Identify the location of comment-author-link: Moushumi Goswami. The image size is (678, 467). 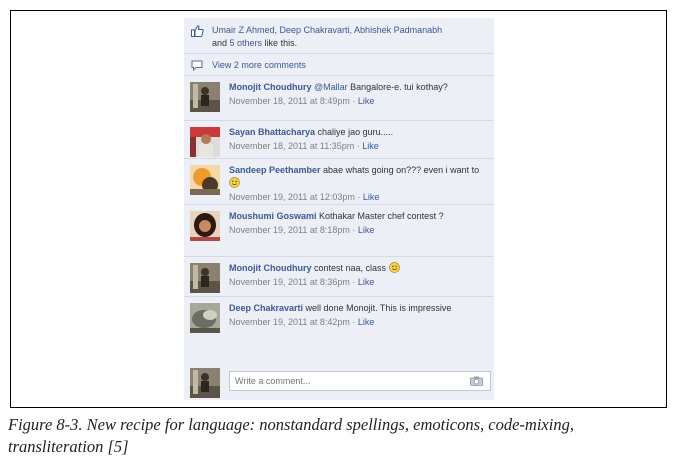
(273, 216).